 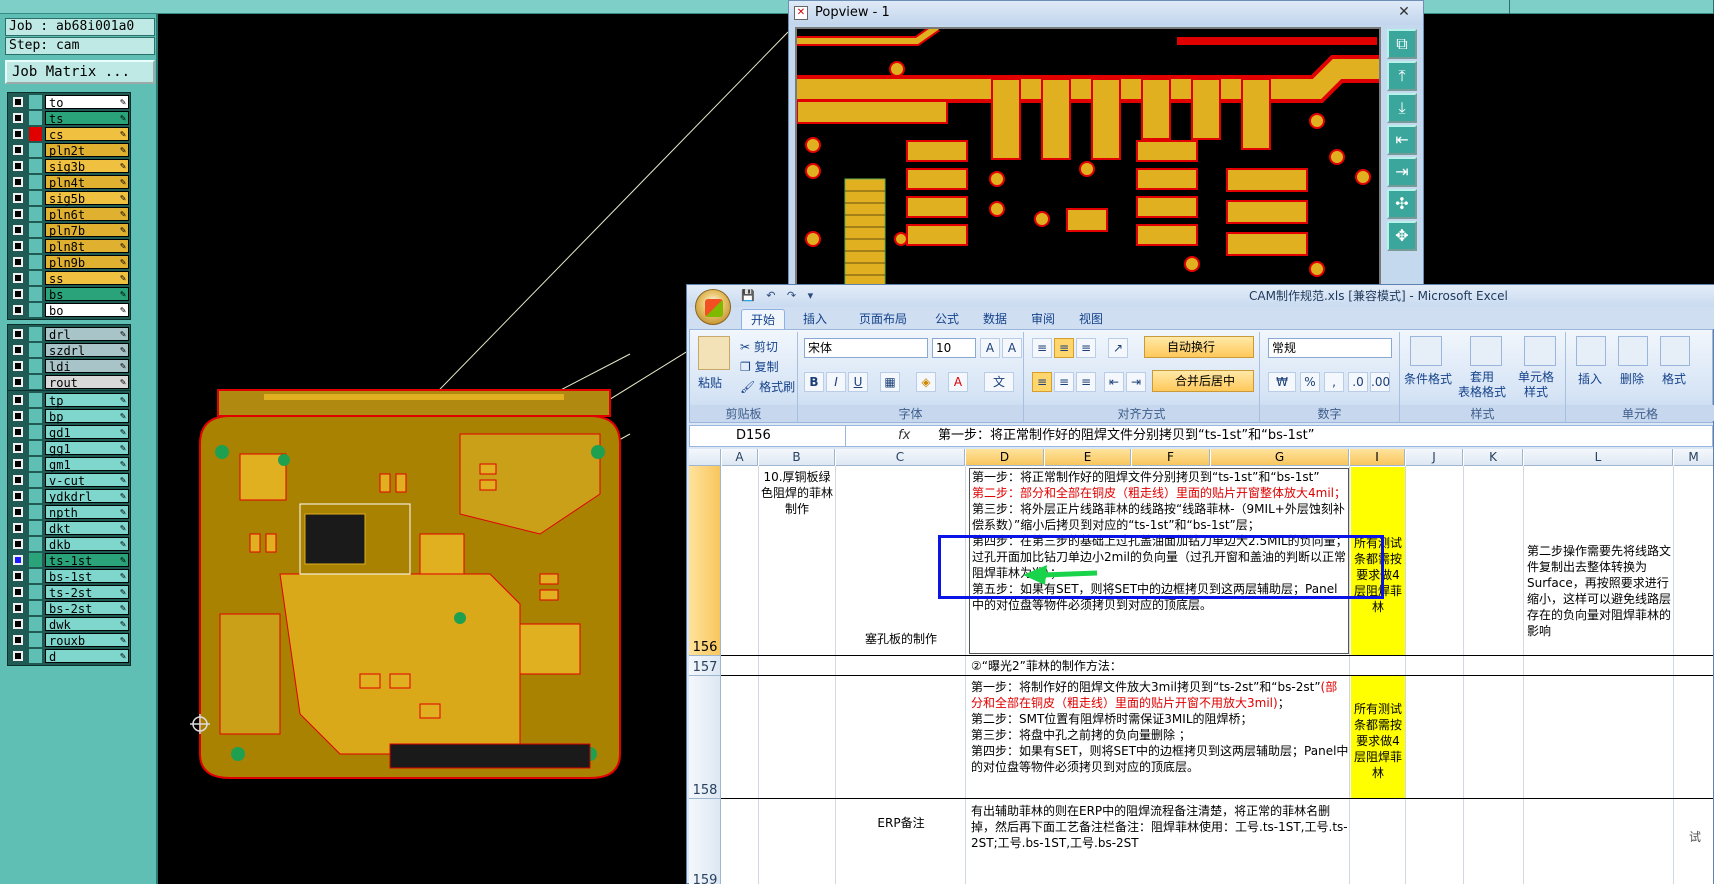 I want to click on tab-4: 数据, so click(x=995, y=319).